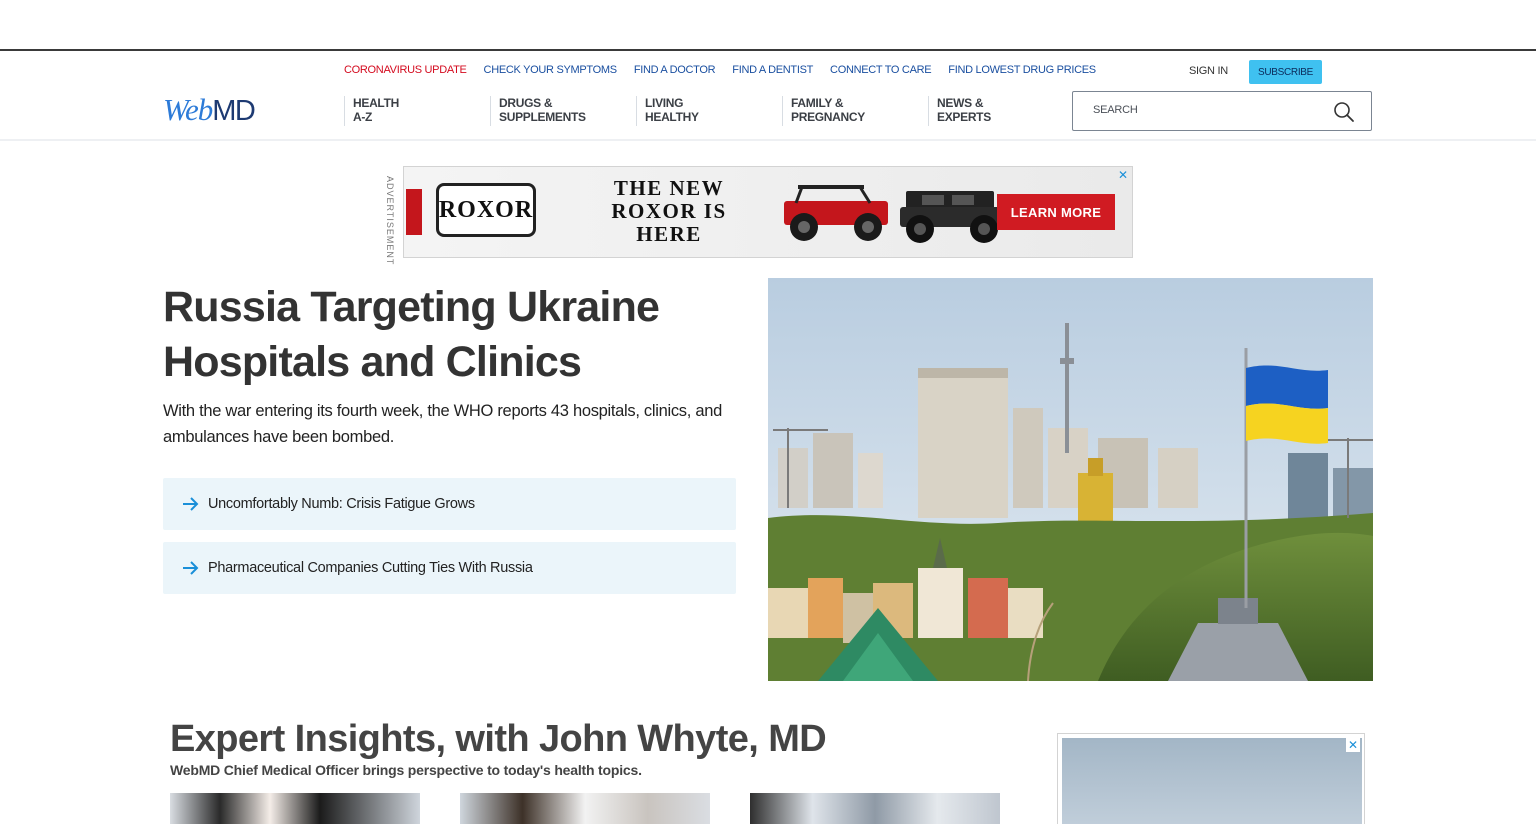 The height and width of the screenshot is (824, 1536). I want to click on black-jeep-icon, so click(952, 217).